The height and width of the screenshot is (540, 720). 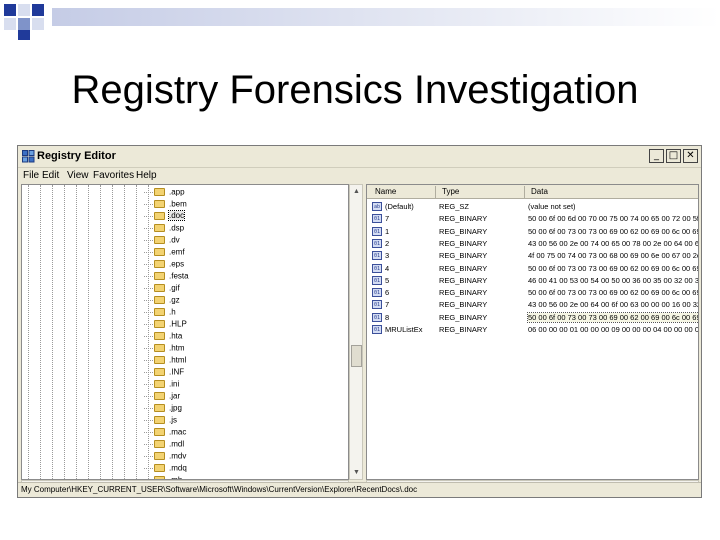 I want to click on tree-item-label: .emf, so click(x=177, y=252).